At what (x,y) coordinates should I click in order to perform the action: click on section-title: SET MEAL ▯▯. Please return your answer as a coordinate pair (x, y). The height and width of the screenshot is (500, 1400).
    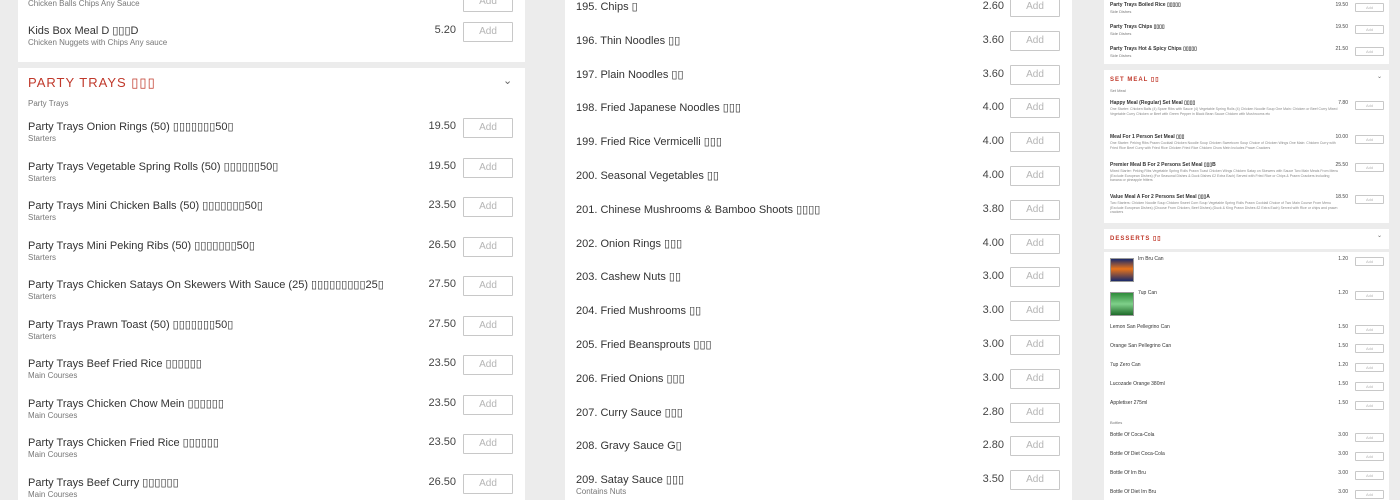
    Looking at the image, I should click on (1135, 80).